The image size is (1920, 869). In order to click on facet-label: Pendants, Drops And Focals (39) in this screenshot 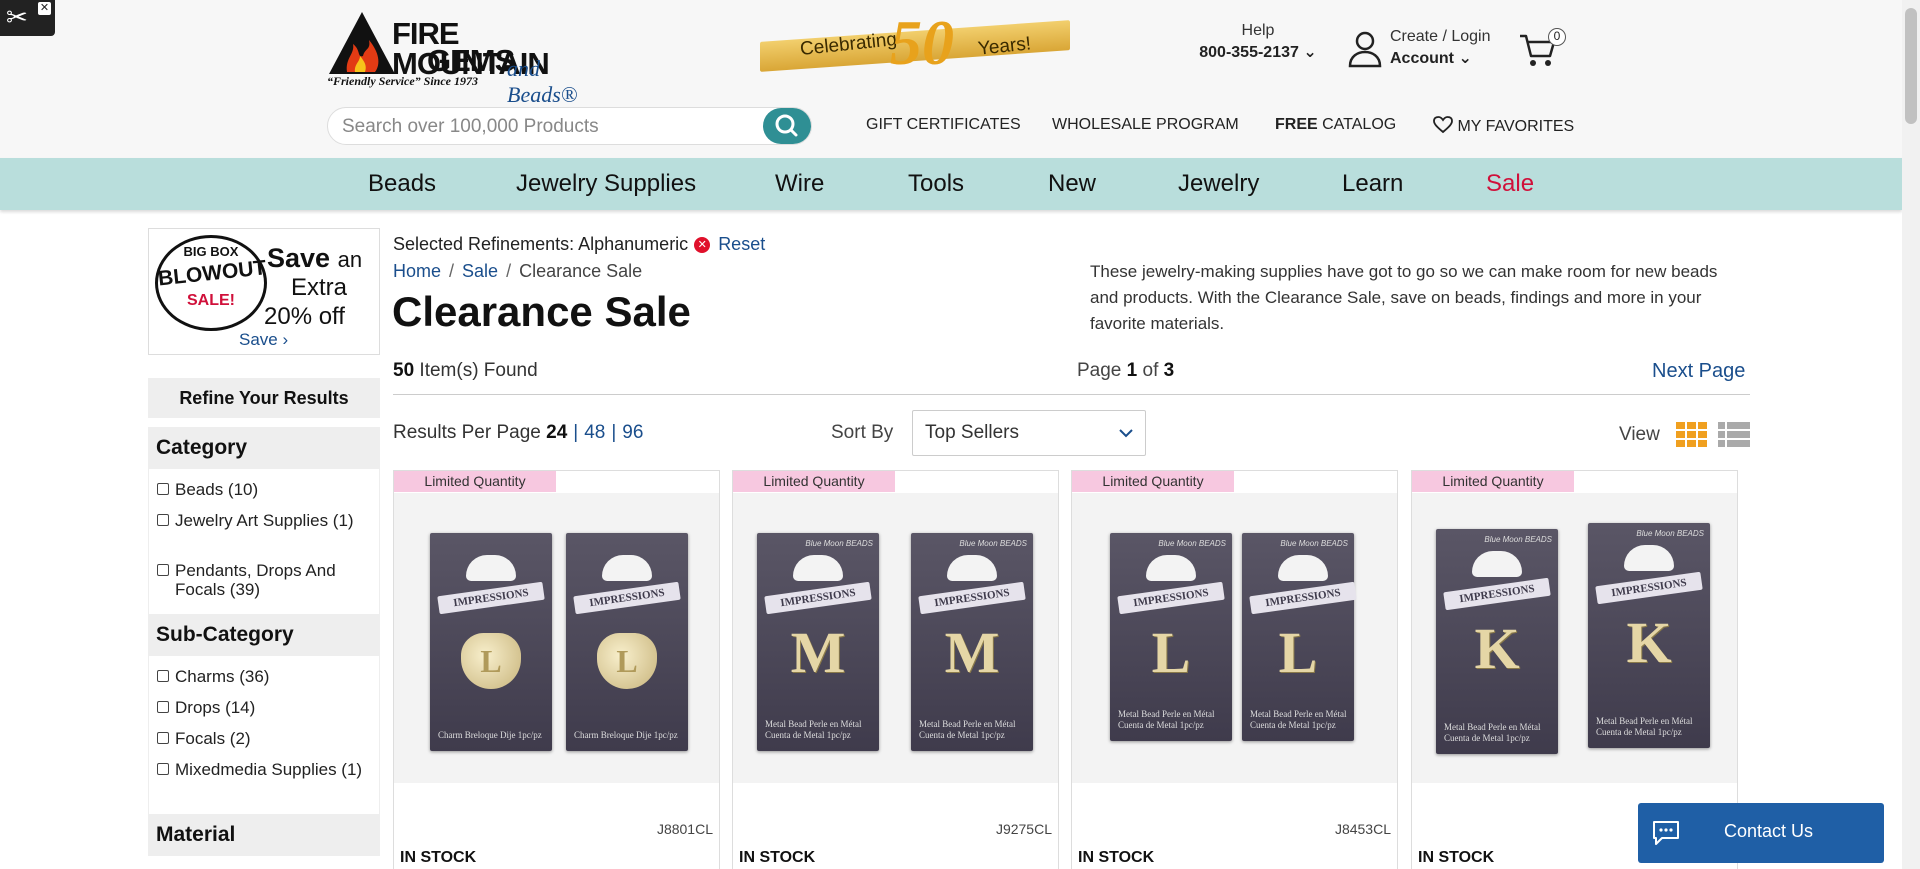, I will do `click(255, 580)`.